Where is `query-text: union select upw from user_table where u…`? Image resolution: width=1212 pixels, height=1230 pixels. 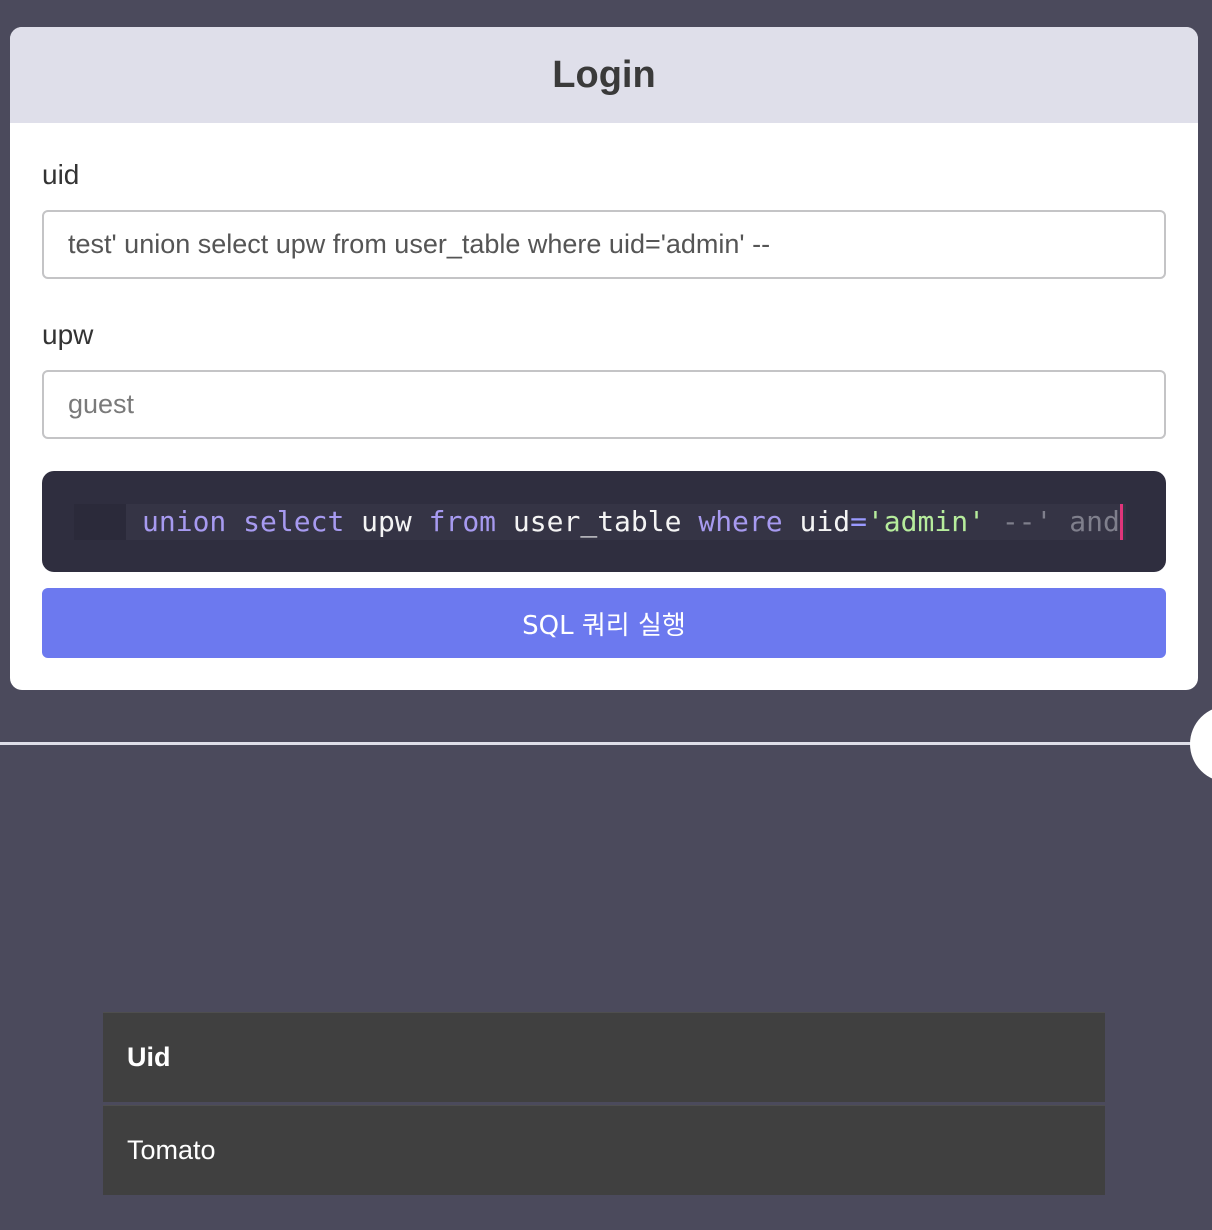
query-text: union select upw from user_table where u… is located at coordinates (632, 522).